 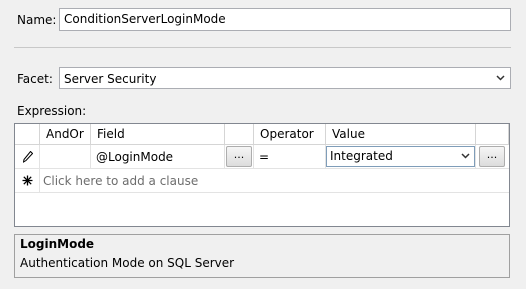 What do you see at coordinates (361, 156) in the screenshot?
I see `value-selected: Integrated` at bounding box center [361, 156].